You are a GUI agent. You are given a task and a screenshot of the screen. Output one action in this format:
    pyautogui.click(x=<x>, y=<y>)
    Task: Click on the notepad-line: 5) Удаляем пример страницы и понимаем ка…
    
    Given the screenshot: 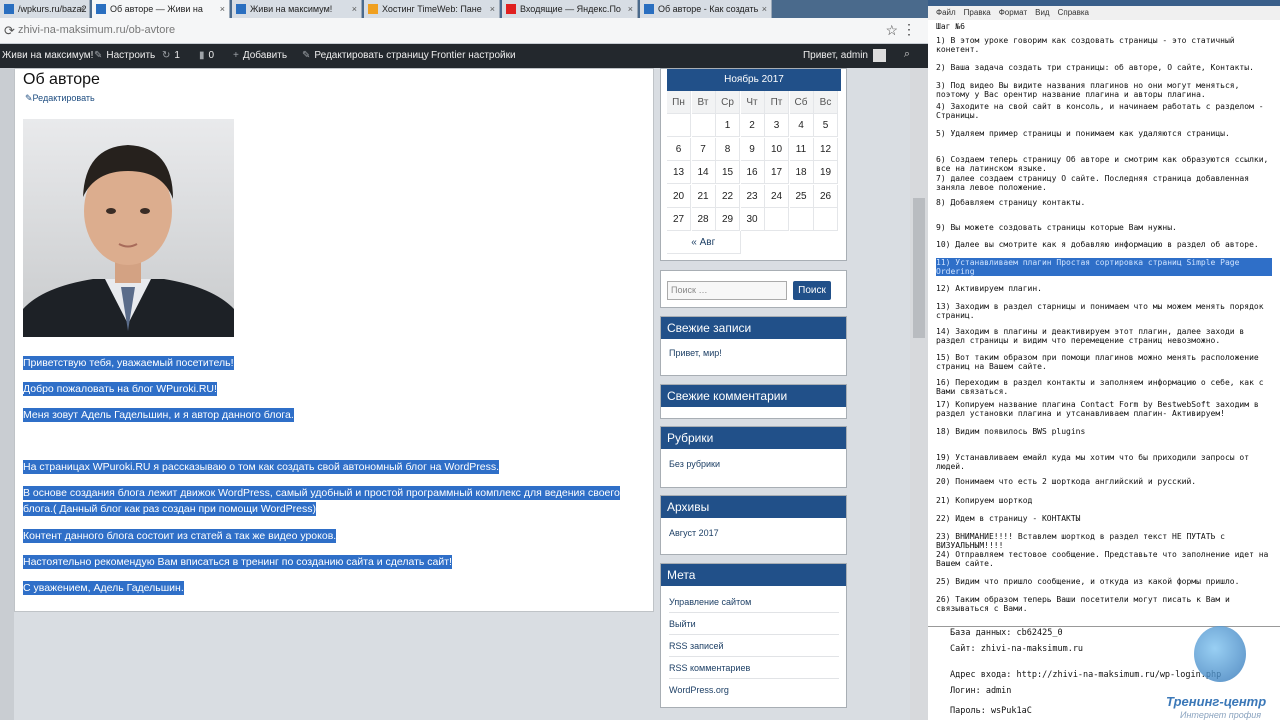 What is the action you would take?
    pyautogui.click(x=1083, y=133)
    